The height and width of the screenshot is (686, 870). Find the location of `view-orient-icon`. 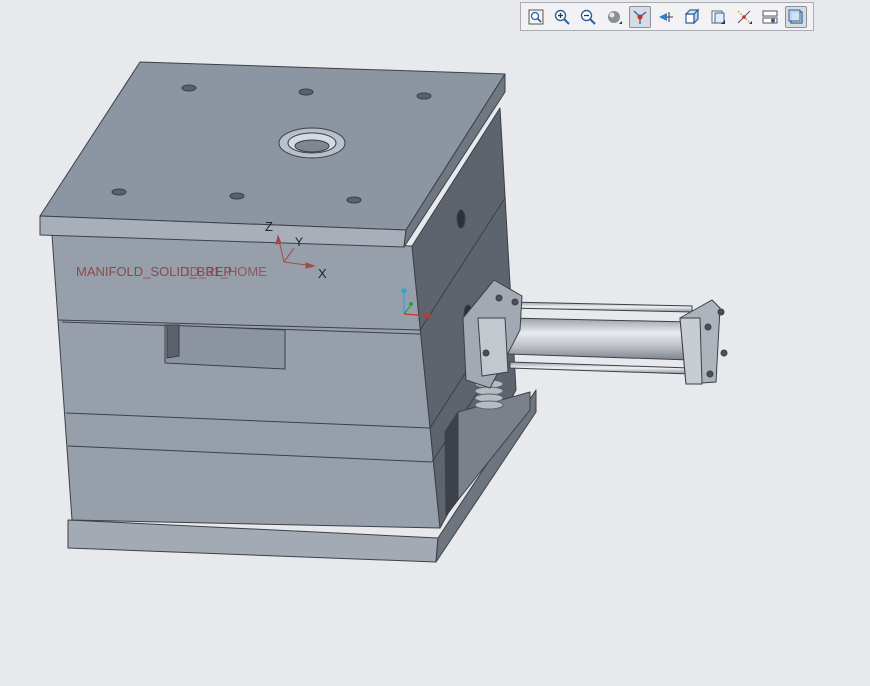

view-orient-icon is located at coordinates (692, 16).